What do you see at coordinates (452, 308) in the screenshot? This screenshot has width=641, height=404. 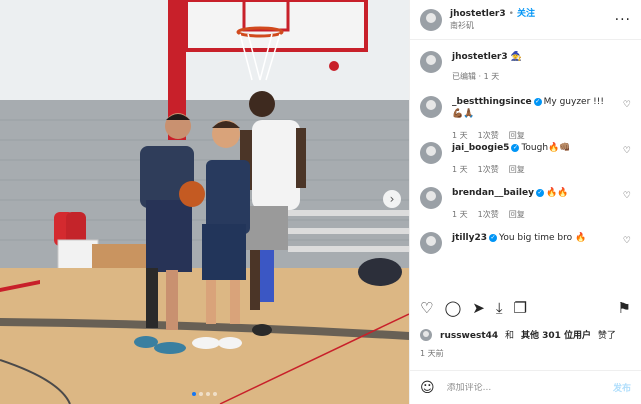 I see `comment-icon: ◯` at bounding box center [452, 308].